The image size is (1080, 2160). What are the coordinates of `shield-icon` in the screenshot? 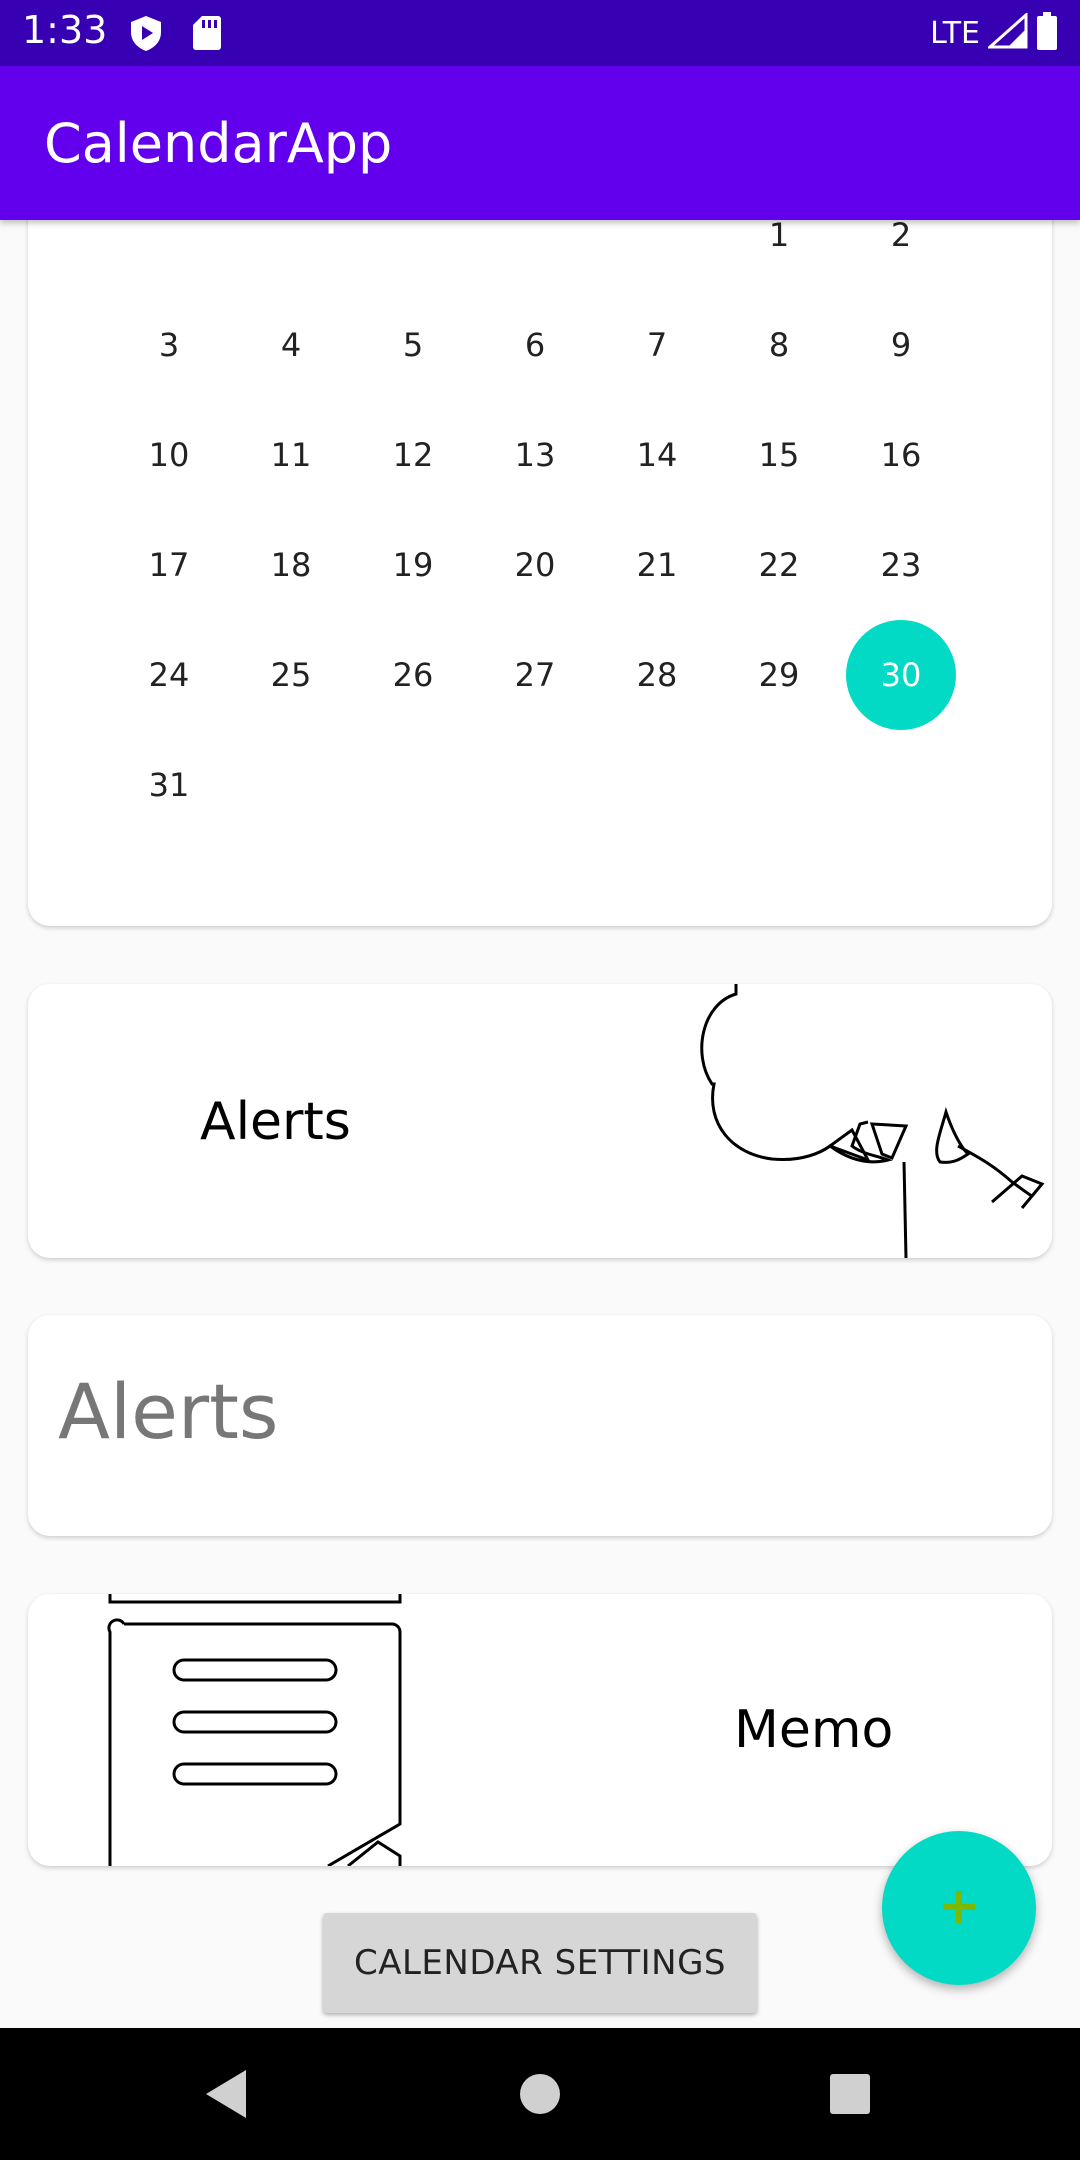 It's located at (146, 35).